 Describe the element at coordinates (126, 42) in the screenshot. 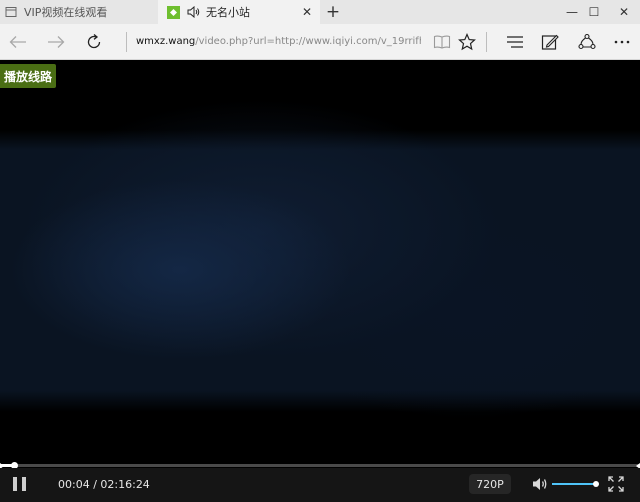

I see `address-separator` at that location.